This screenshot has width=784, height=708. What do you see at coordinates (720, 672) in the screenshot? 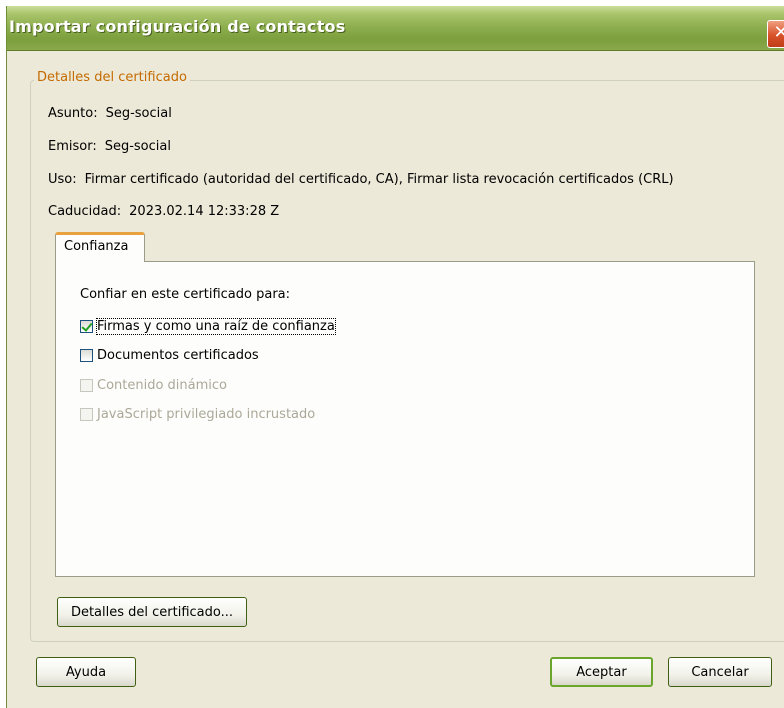
I see `cancel-button: Cancelar` at bounding box center [720, 672].